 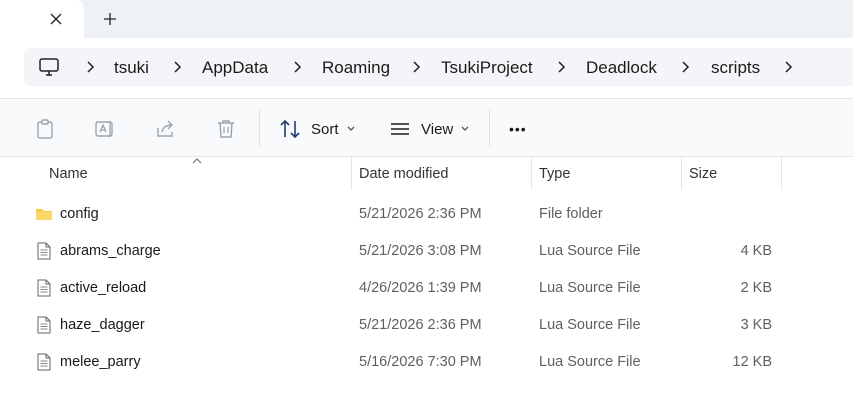 I want to click on column-header-name: Name, so click(x=68, y=174).